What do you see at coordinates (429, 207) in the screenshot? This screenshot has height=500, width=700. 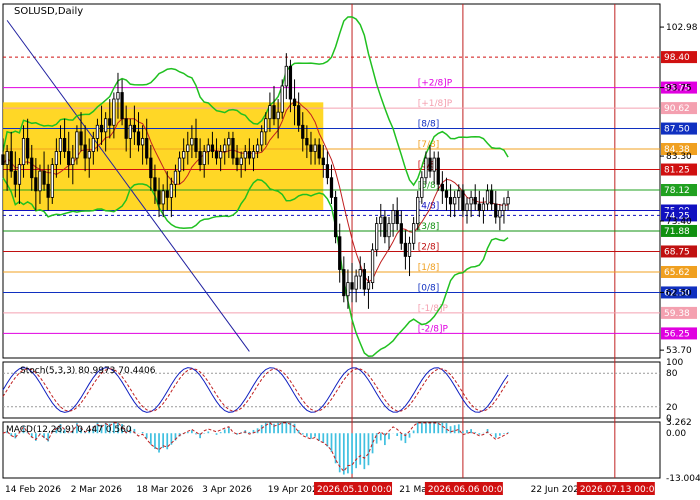 I see `murrey-label-6: [4/8]` at bounding box center [429, 207].